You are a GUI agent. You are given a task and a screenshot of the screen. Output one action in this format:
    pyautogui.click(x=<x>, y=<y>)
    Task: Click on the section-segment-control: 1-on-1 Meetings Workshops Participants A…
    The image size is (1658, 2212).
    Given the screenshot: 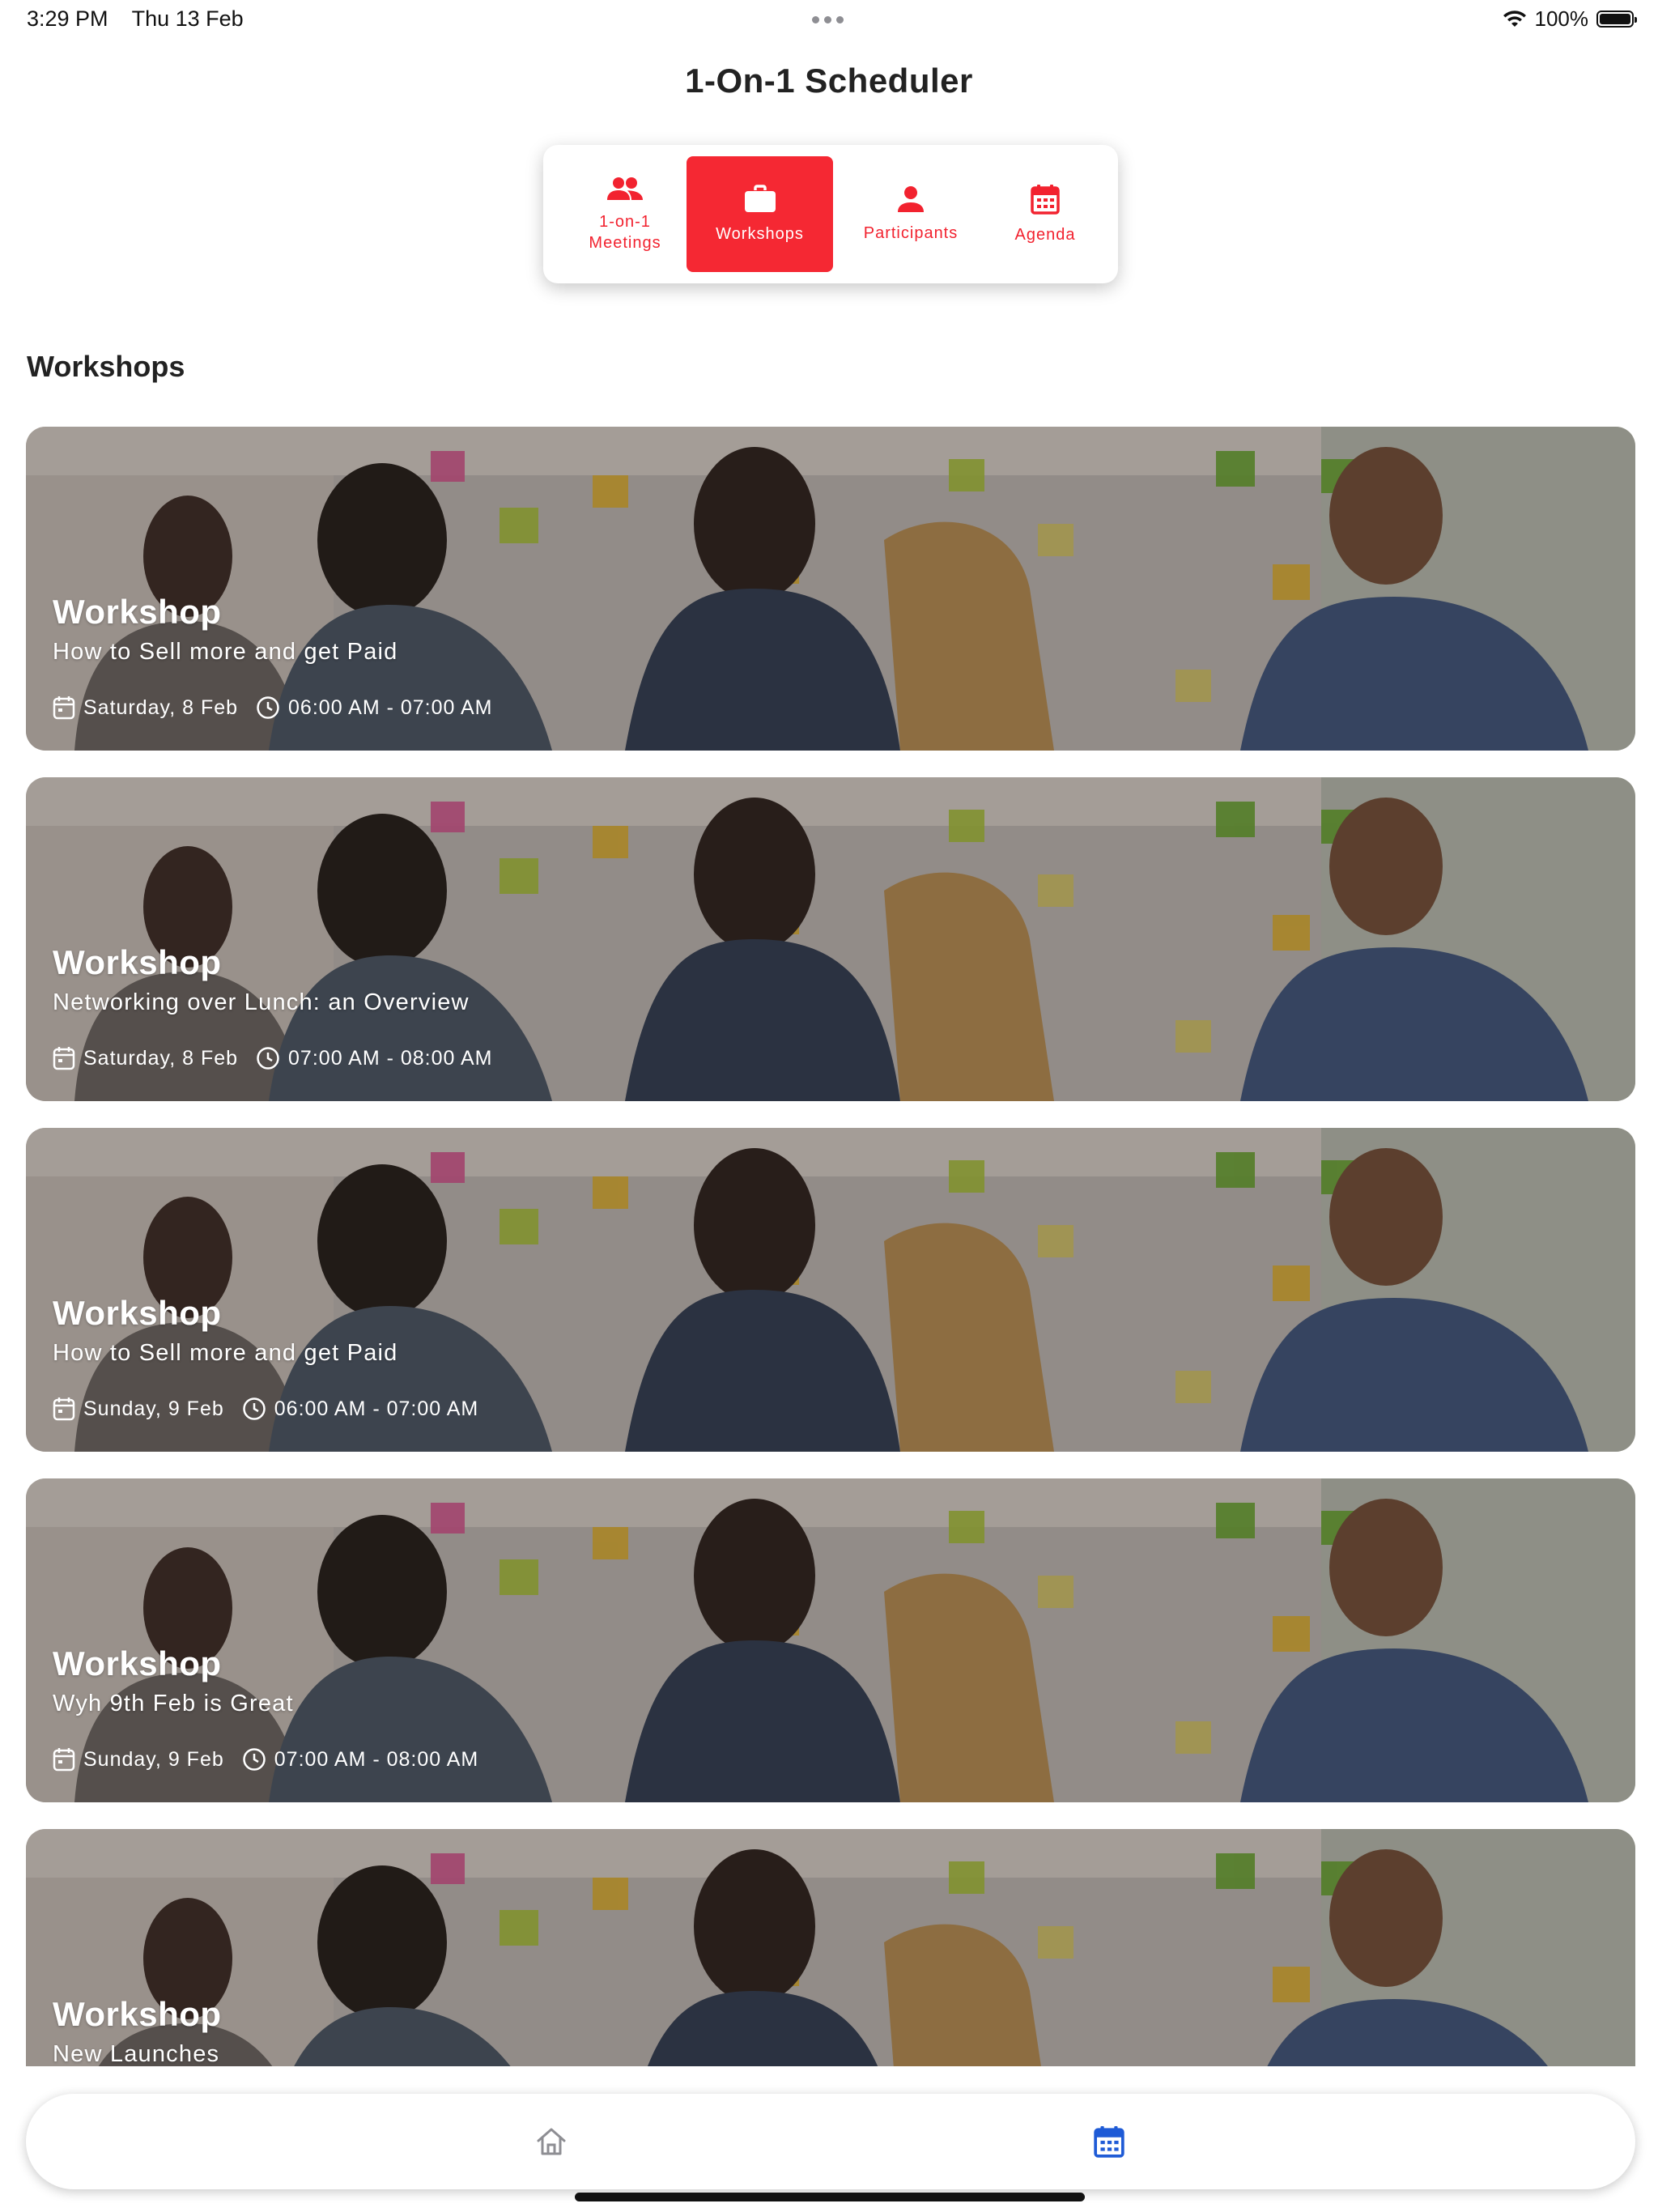 What is the action you would take?
    pyautogui.click(x=830, y=214)
    